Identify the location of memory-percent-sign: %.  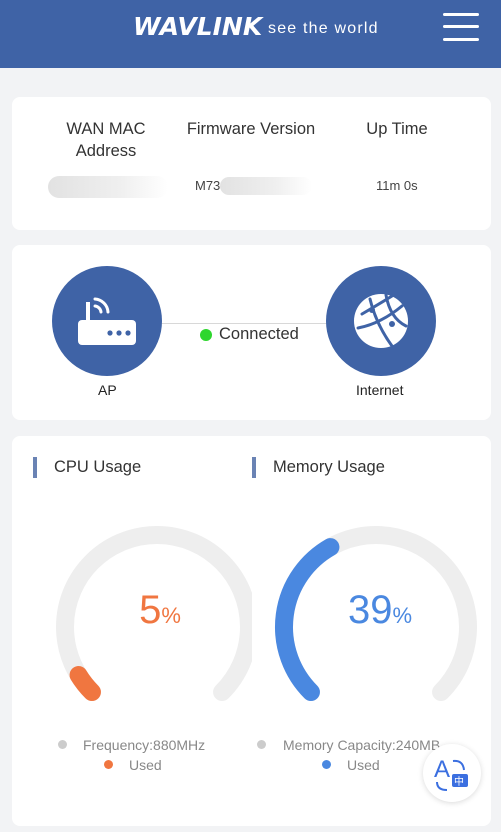
(402, 615).